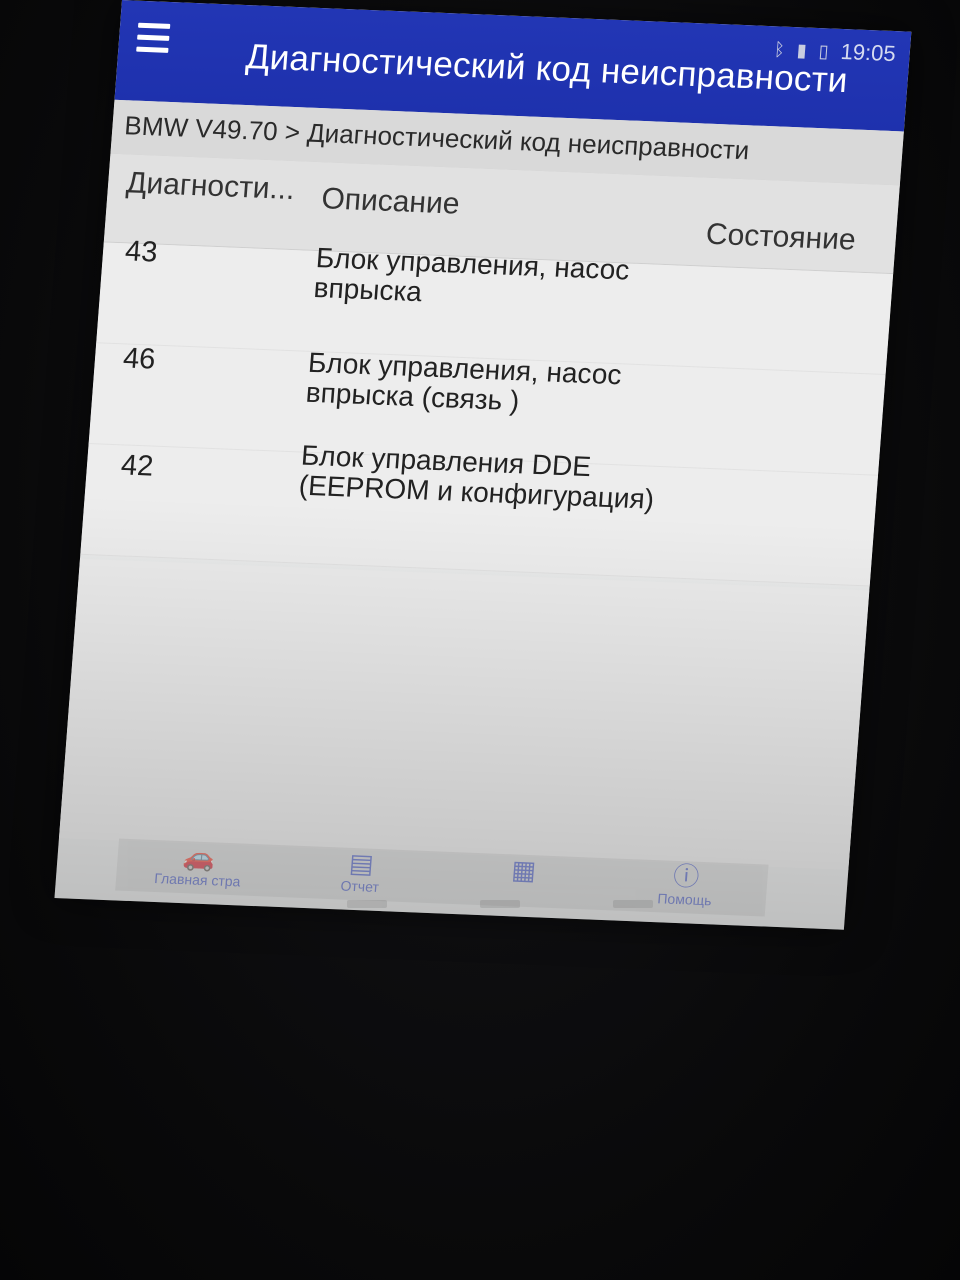 This screenshot has height=1280, width=960. Describe the element at coordinates (137, 466) in the screenshot. I see `fault-code: 42` at that location.